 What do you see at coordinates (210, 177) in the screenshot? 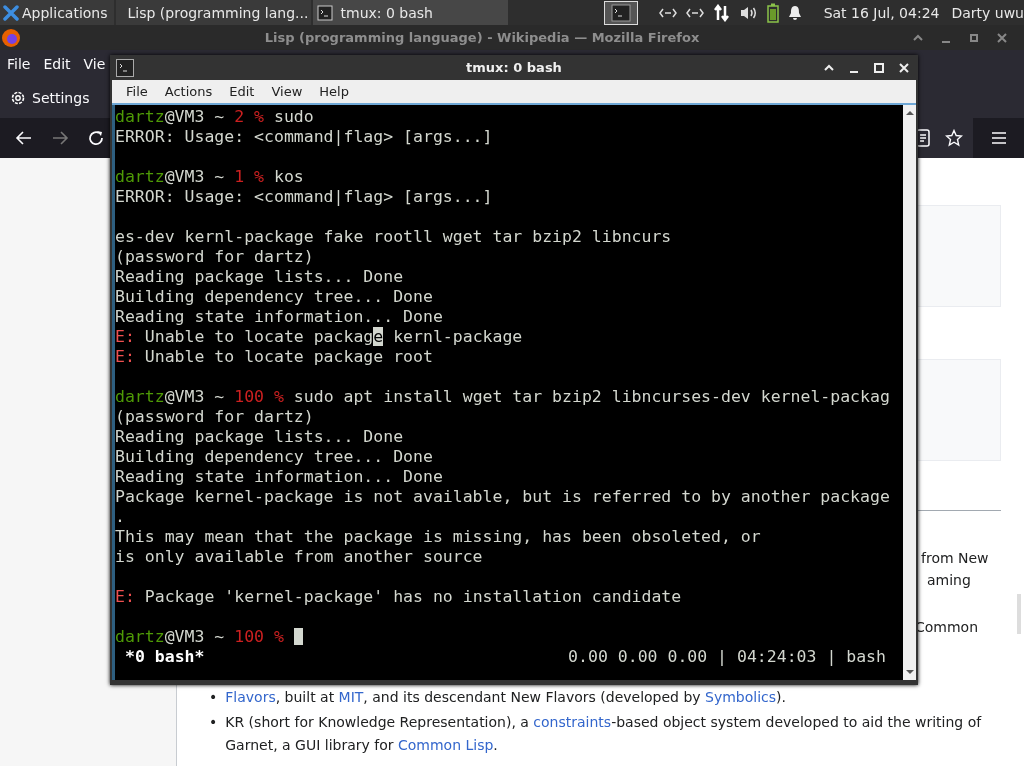
I see `terminal-line: dartz@VM3 ~ 1 % kos` at bounding box center [210, 177].